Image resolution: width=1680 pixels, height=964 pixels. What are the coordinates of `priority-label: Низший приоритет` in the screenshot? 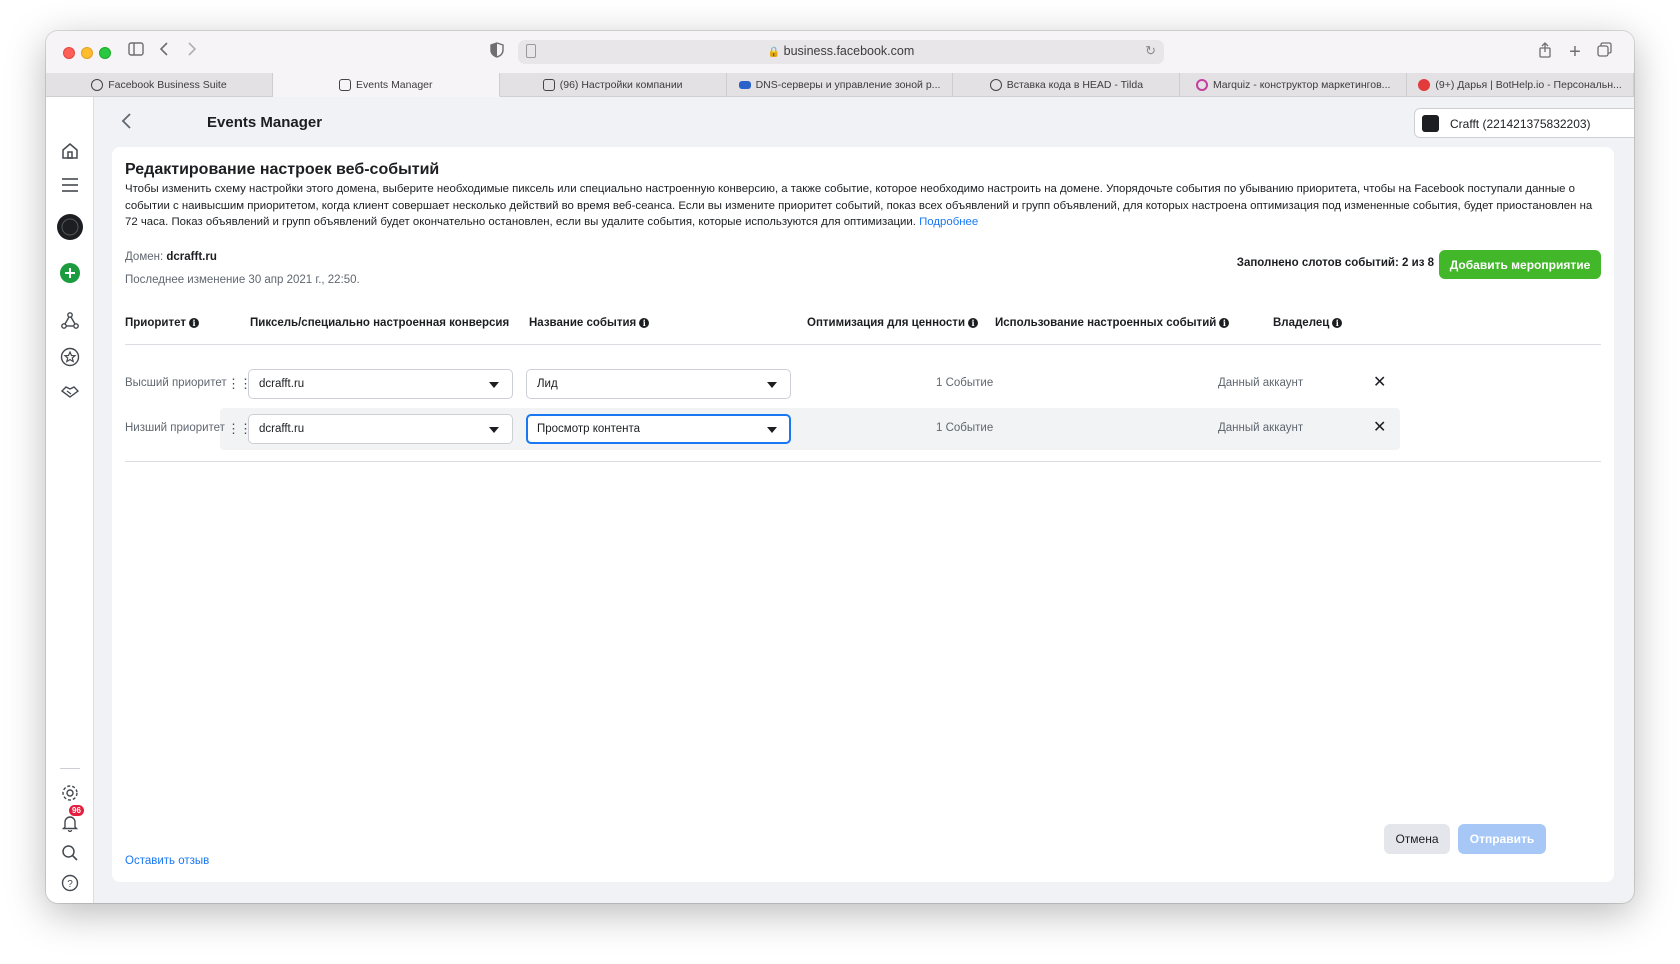 It's located at (175, 428).